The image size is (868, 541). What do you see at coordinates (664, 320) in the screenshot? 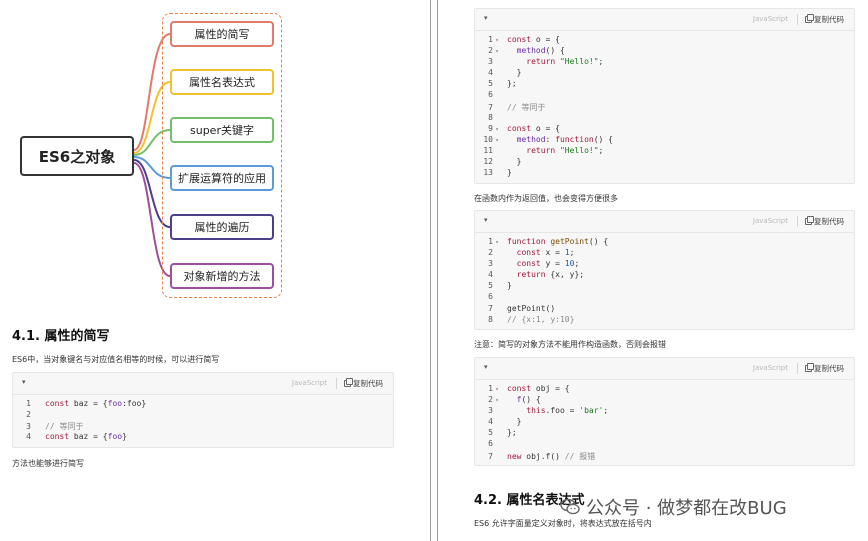
I see `code-line: 8 // {x:1, y:10}` at bounding box center [664, 320].